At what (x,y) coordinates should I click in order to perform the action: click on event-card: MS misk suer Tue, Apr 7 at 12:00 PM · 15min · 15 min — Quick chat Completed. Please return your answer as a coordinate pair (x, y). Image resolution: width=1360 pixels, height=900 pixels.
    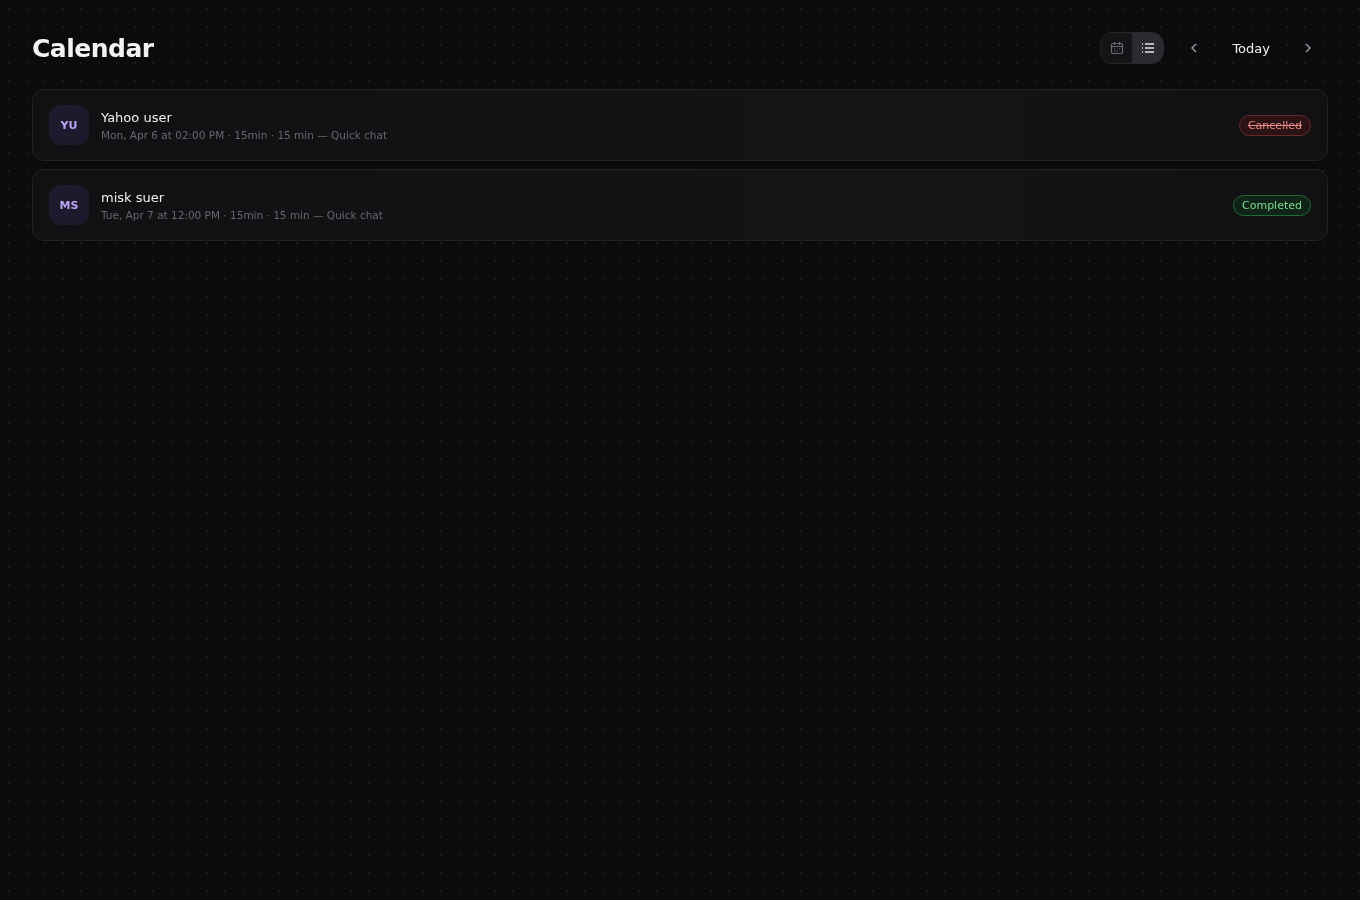
    Looking at the image, I should click on (680, 205).